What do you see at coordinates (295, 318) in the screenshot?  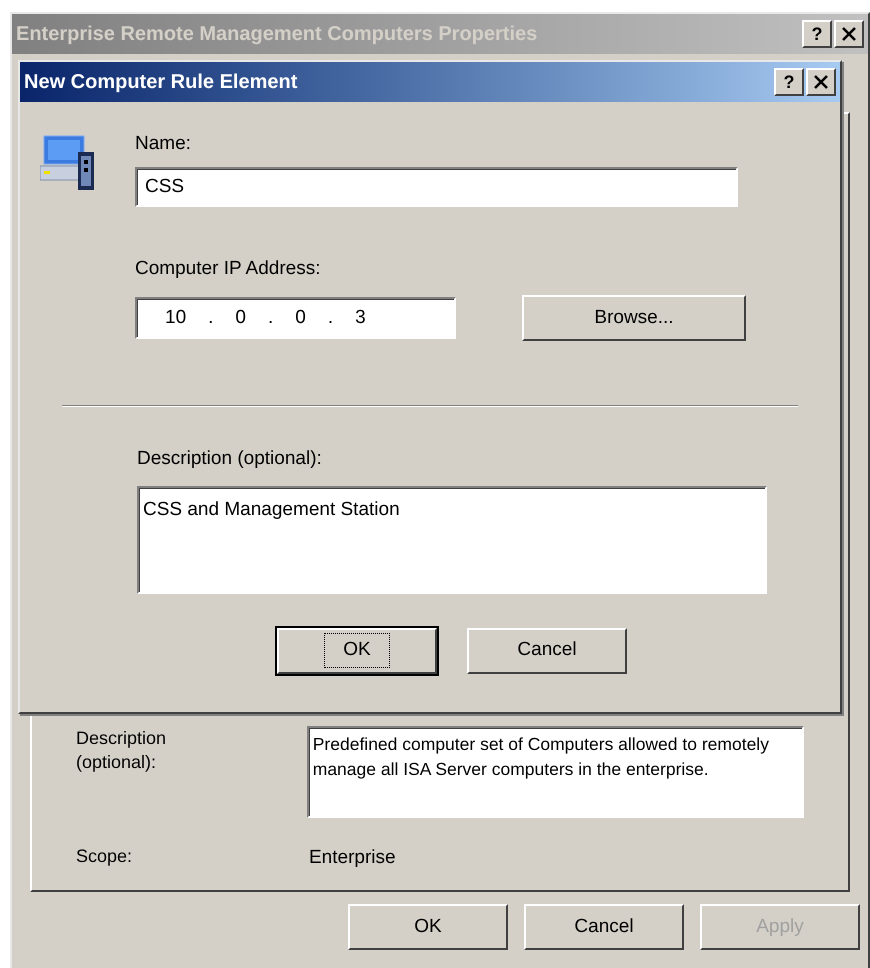 I see `ip-address-field: 10 . 0 . 0 . 3` at bounding box center [295, 318].